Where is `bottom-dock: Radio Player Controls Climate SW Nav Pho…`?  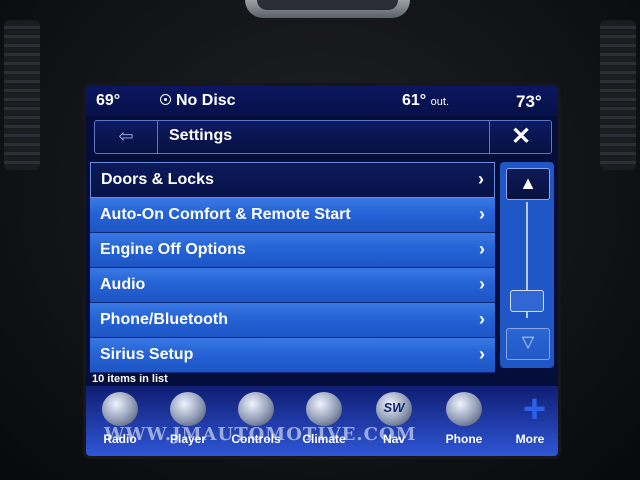
bottom-dock: Radio Player Controls Climate SW Nav Pho… is located at coordinates (322, 421).